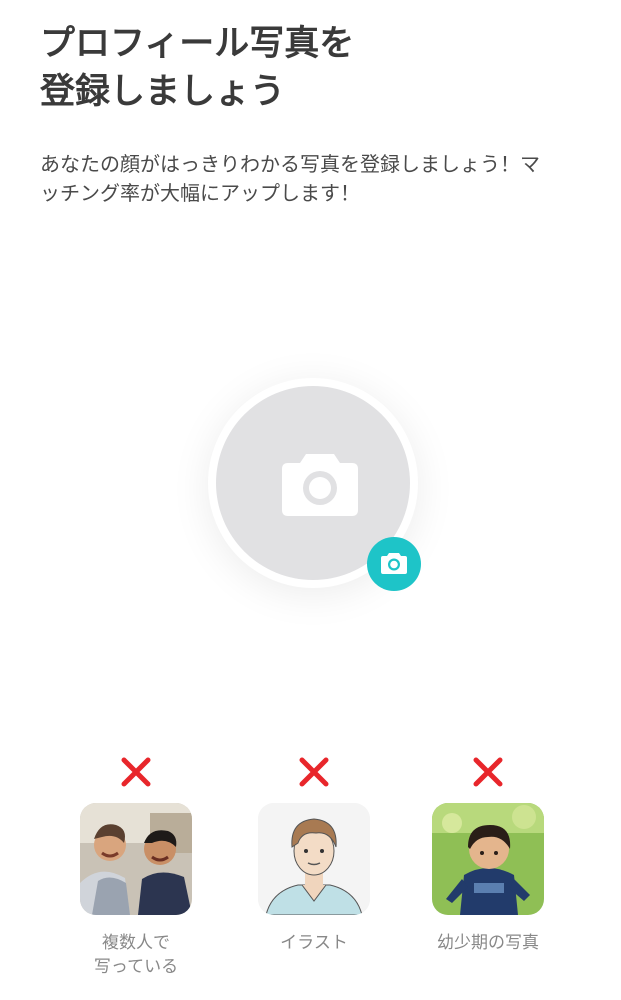  What do you see at coordinates (136, 955) in the screenshot?
I see `example-label: 複数人で 写っている` at bounding box center [136, 955].